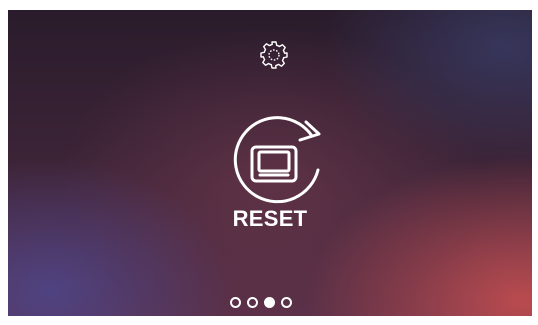  I want to click on reset-label: RESET, so click(270, 219).